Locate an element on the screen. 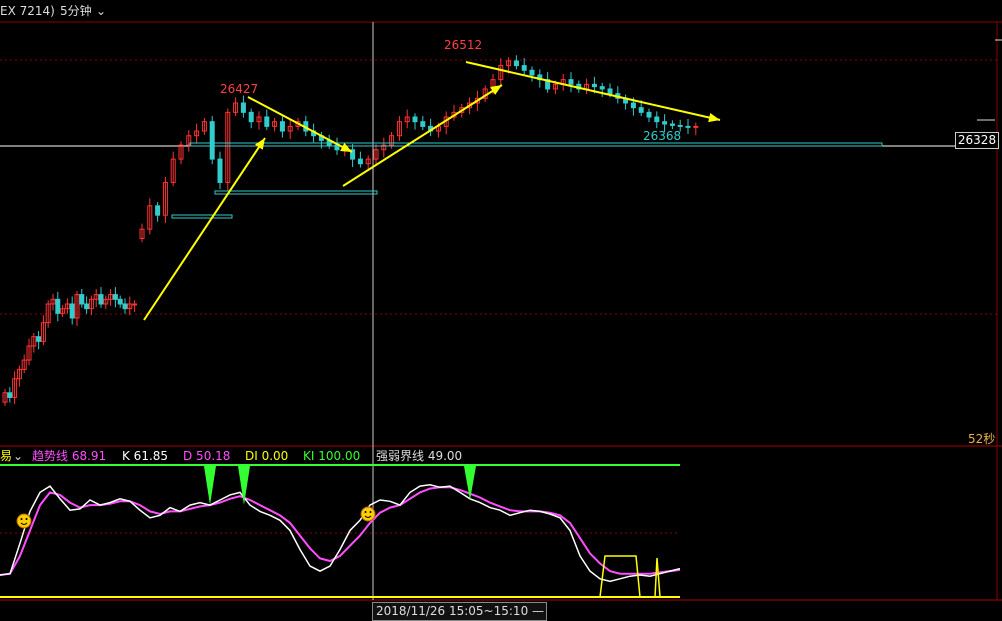 The width and height of the screenshot is (1002, 621). current-price-box: 26328 is located at coordinates (977, 140).